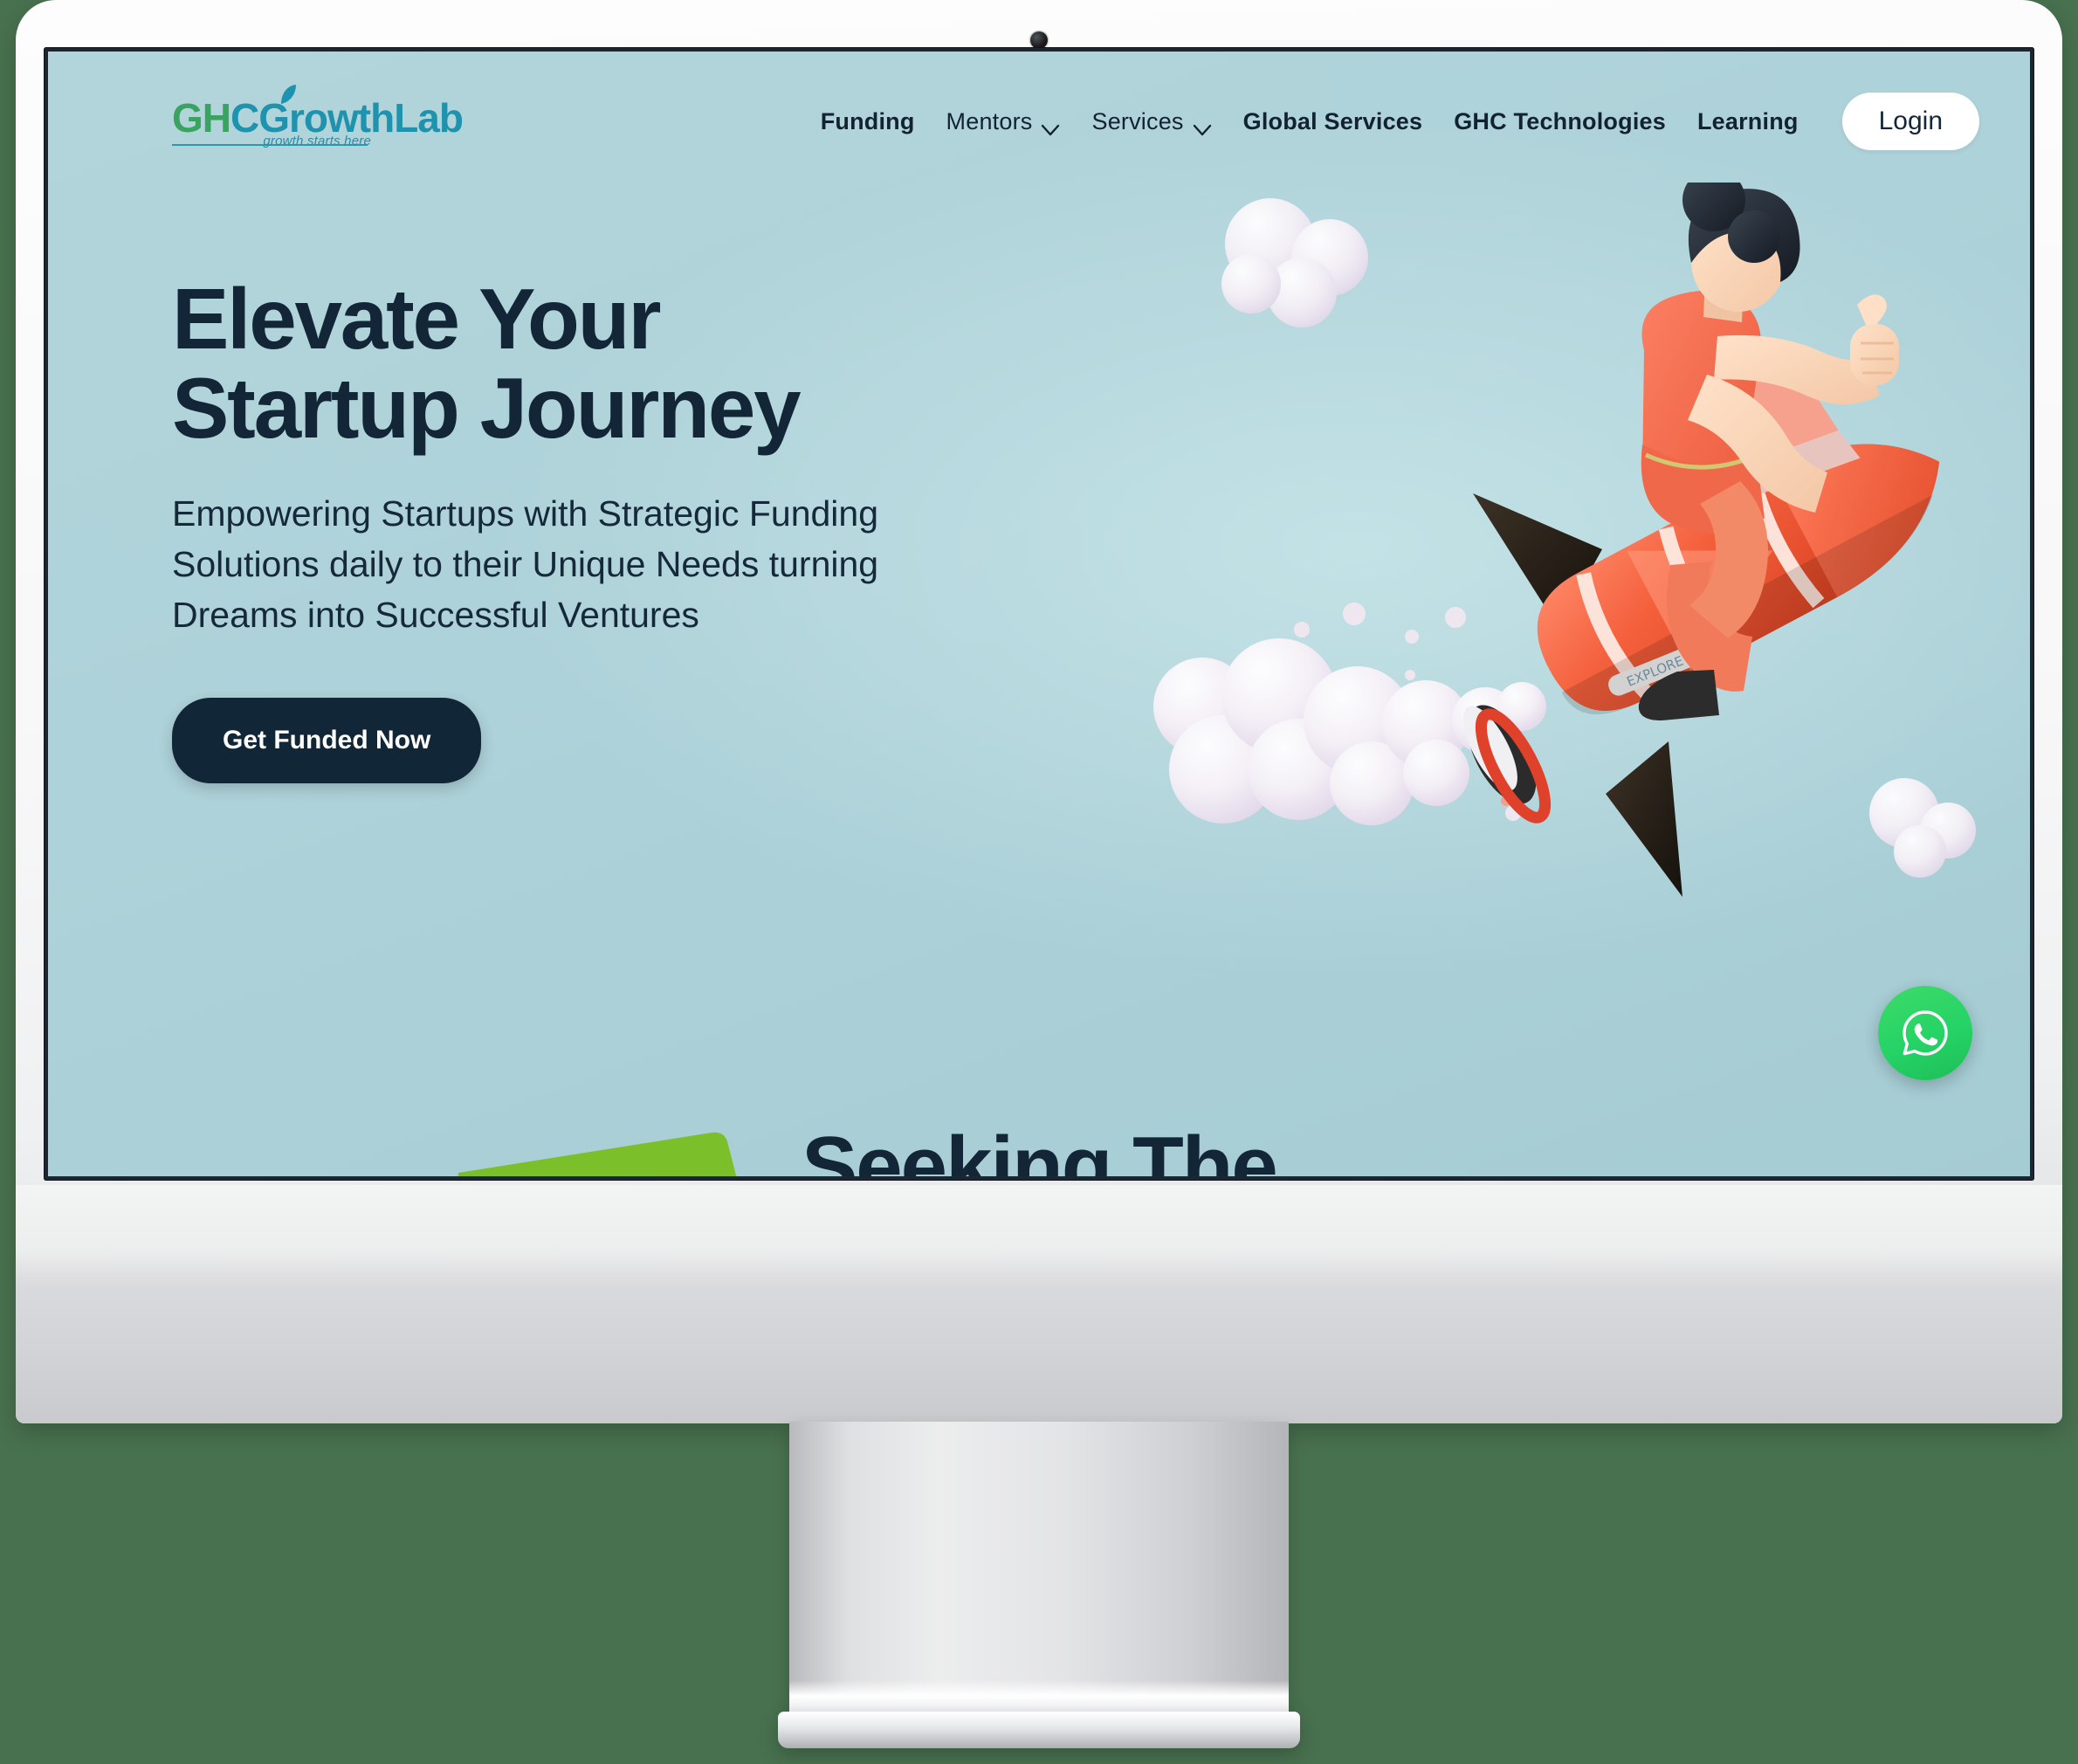 Image resolution: width=2078 pixels, height=1764 pixels. Describe the element at coordinates (1874, 340) in the screenshot. I see `thumbs-up-hand` at that location.